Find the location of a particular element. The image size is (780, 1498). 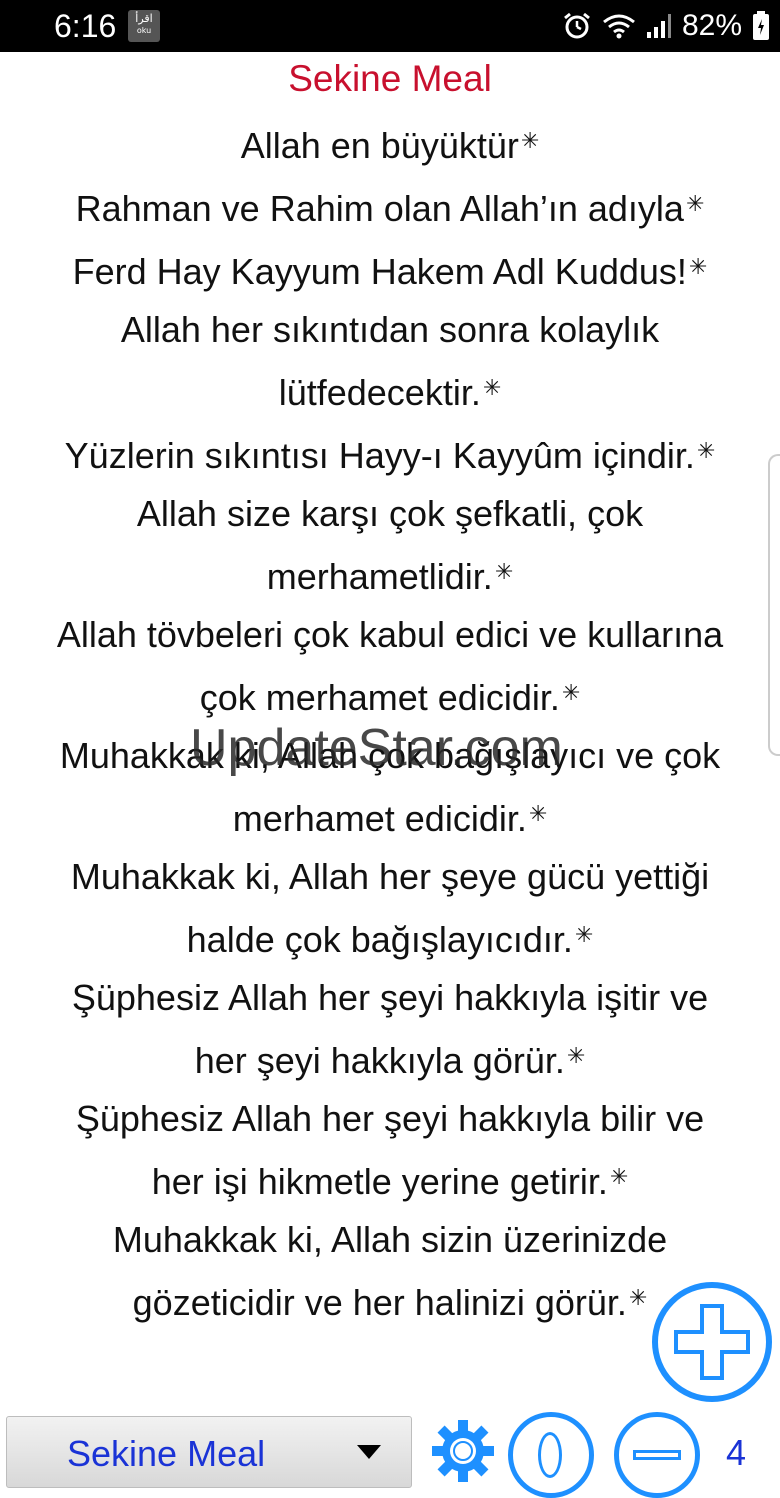

text-line-content: merhamet edicidir. is located at coordinates (379, 818).